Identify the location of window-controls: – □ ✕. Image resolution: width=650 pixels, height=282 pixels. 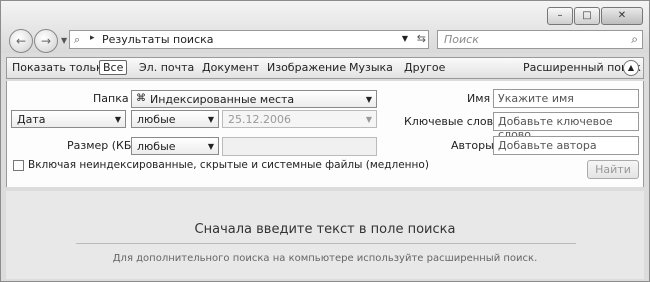
(595, 16).